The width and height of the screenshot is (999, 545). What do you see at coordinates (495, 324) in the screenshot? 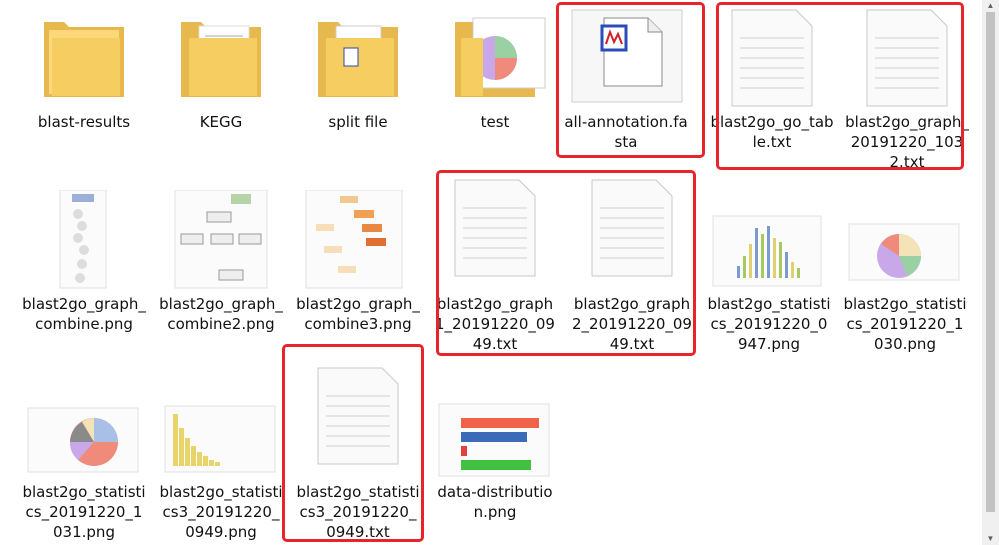
I see `file-label: blast2go_graph1_20191220_0949.txt` at bounding box center [495, 324].